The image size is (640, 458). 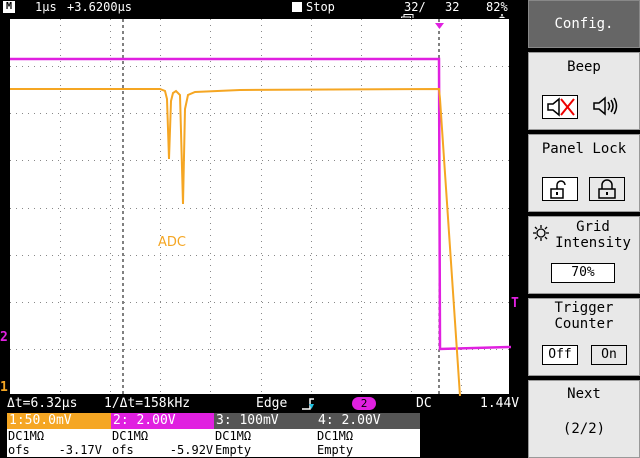 I want to click on config-menu-title: Config., so click(x=584, y=24).